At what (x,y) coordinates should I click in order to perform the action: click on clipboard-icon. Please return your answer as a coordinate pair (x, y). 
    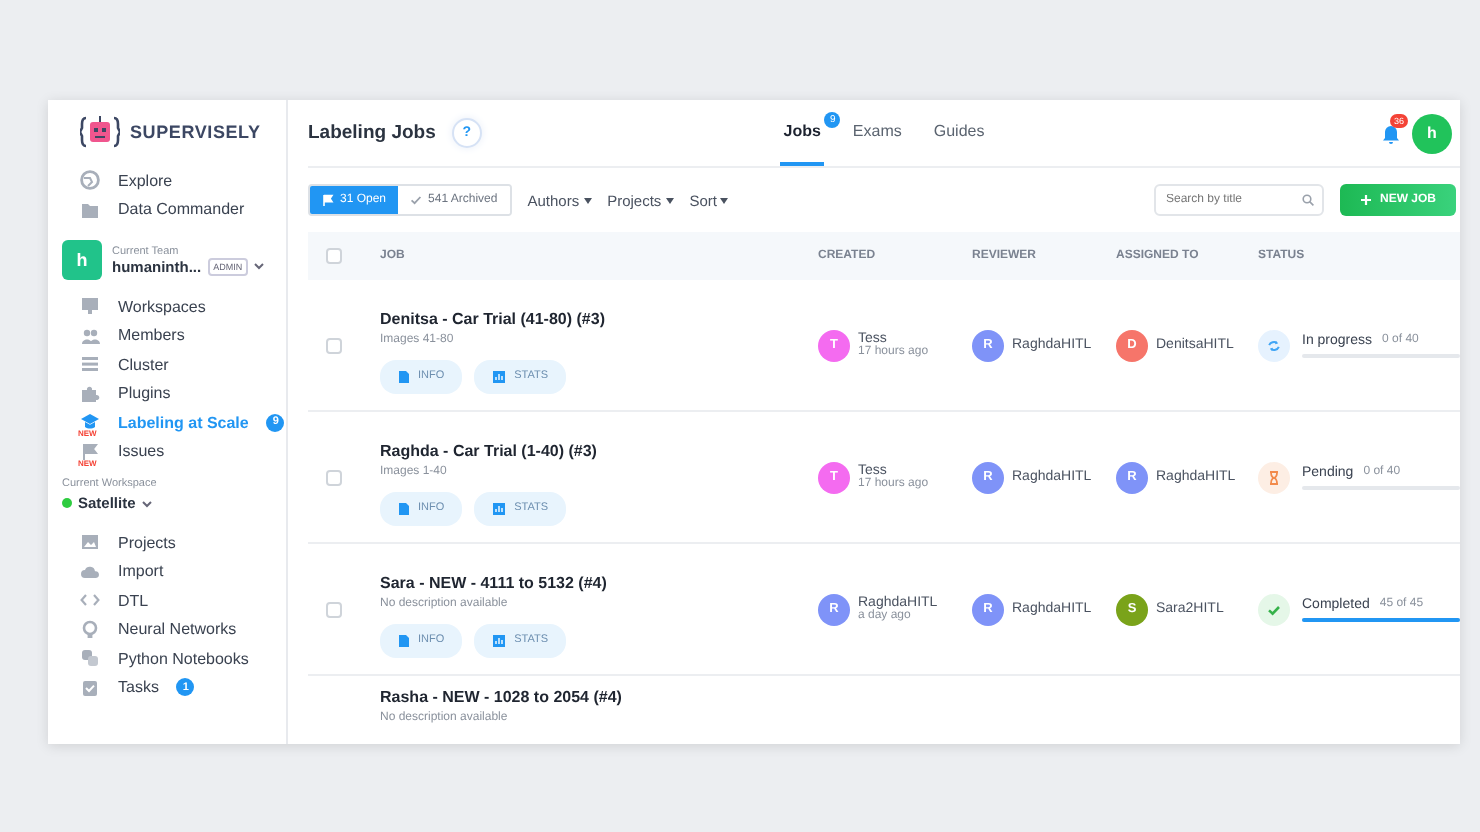
    Looking at the image, I should click on (90, 687).